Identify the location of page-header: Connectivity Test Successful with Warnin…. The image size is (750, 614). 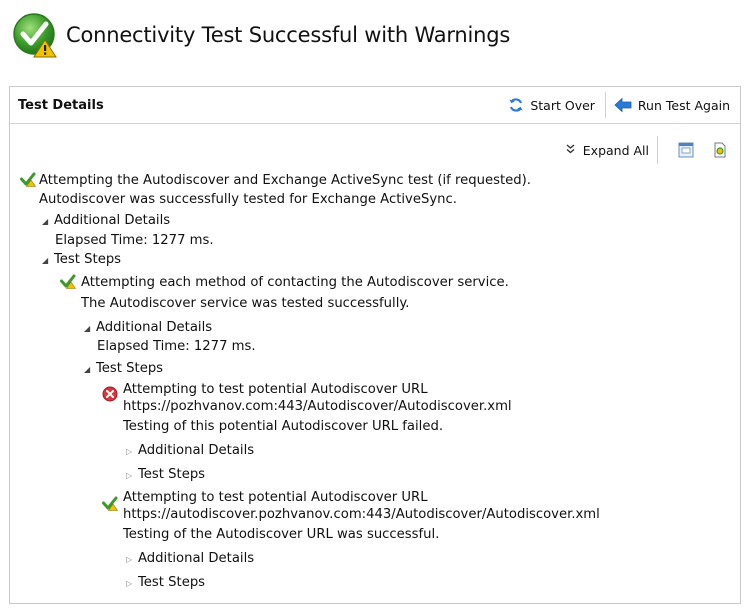
(261, 35).